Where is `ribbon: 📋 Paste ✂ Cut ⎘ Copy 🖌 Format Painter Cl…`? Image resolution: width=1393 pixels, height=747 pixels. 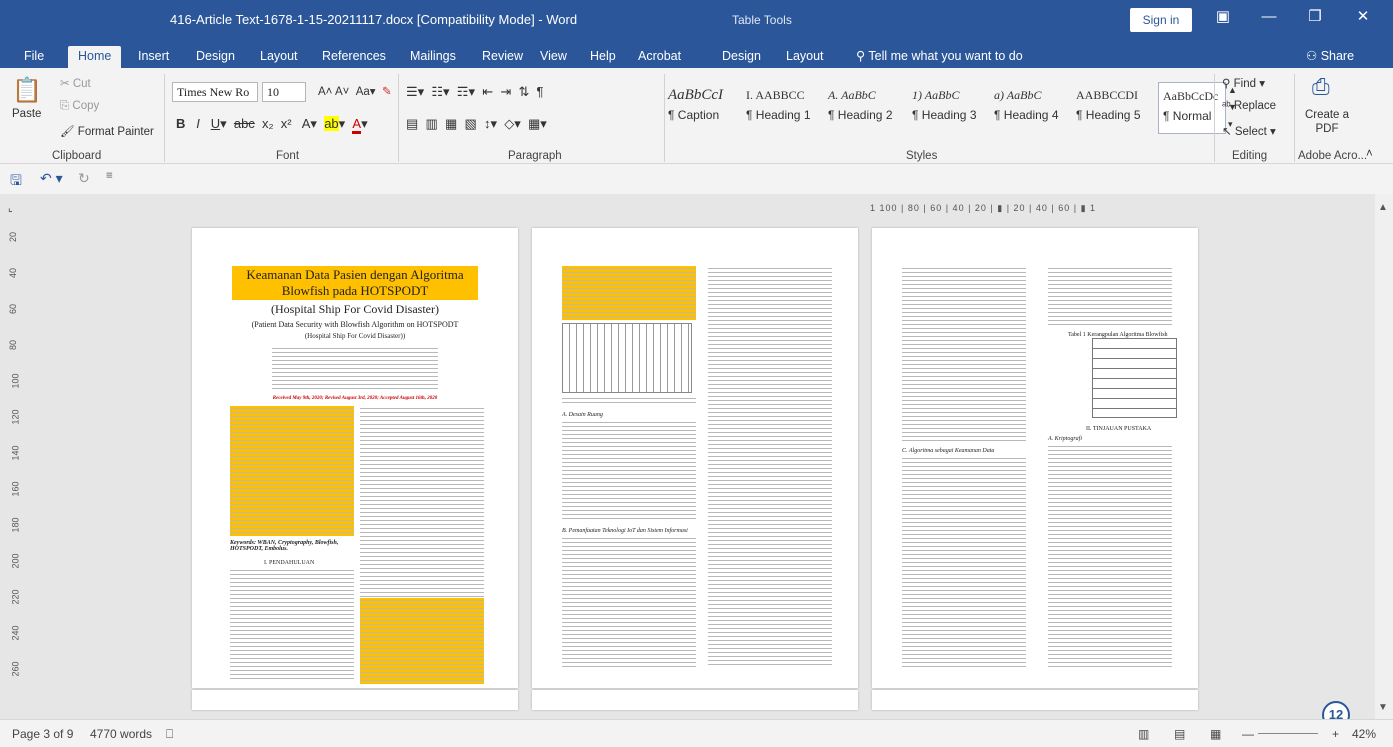 ribbon: 📋 Paste ✂ Cut ⎘ Copy 🖌 Format Painter Cl… is located at coordinates (696, 116).